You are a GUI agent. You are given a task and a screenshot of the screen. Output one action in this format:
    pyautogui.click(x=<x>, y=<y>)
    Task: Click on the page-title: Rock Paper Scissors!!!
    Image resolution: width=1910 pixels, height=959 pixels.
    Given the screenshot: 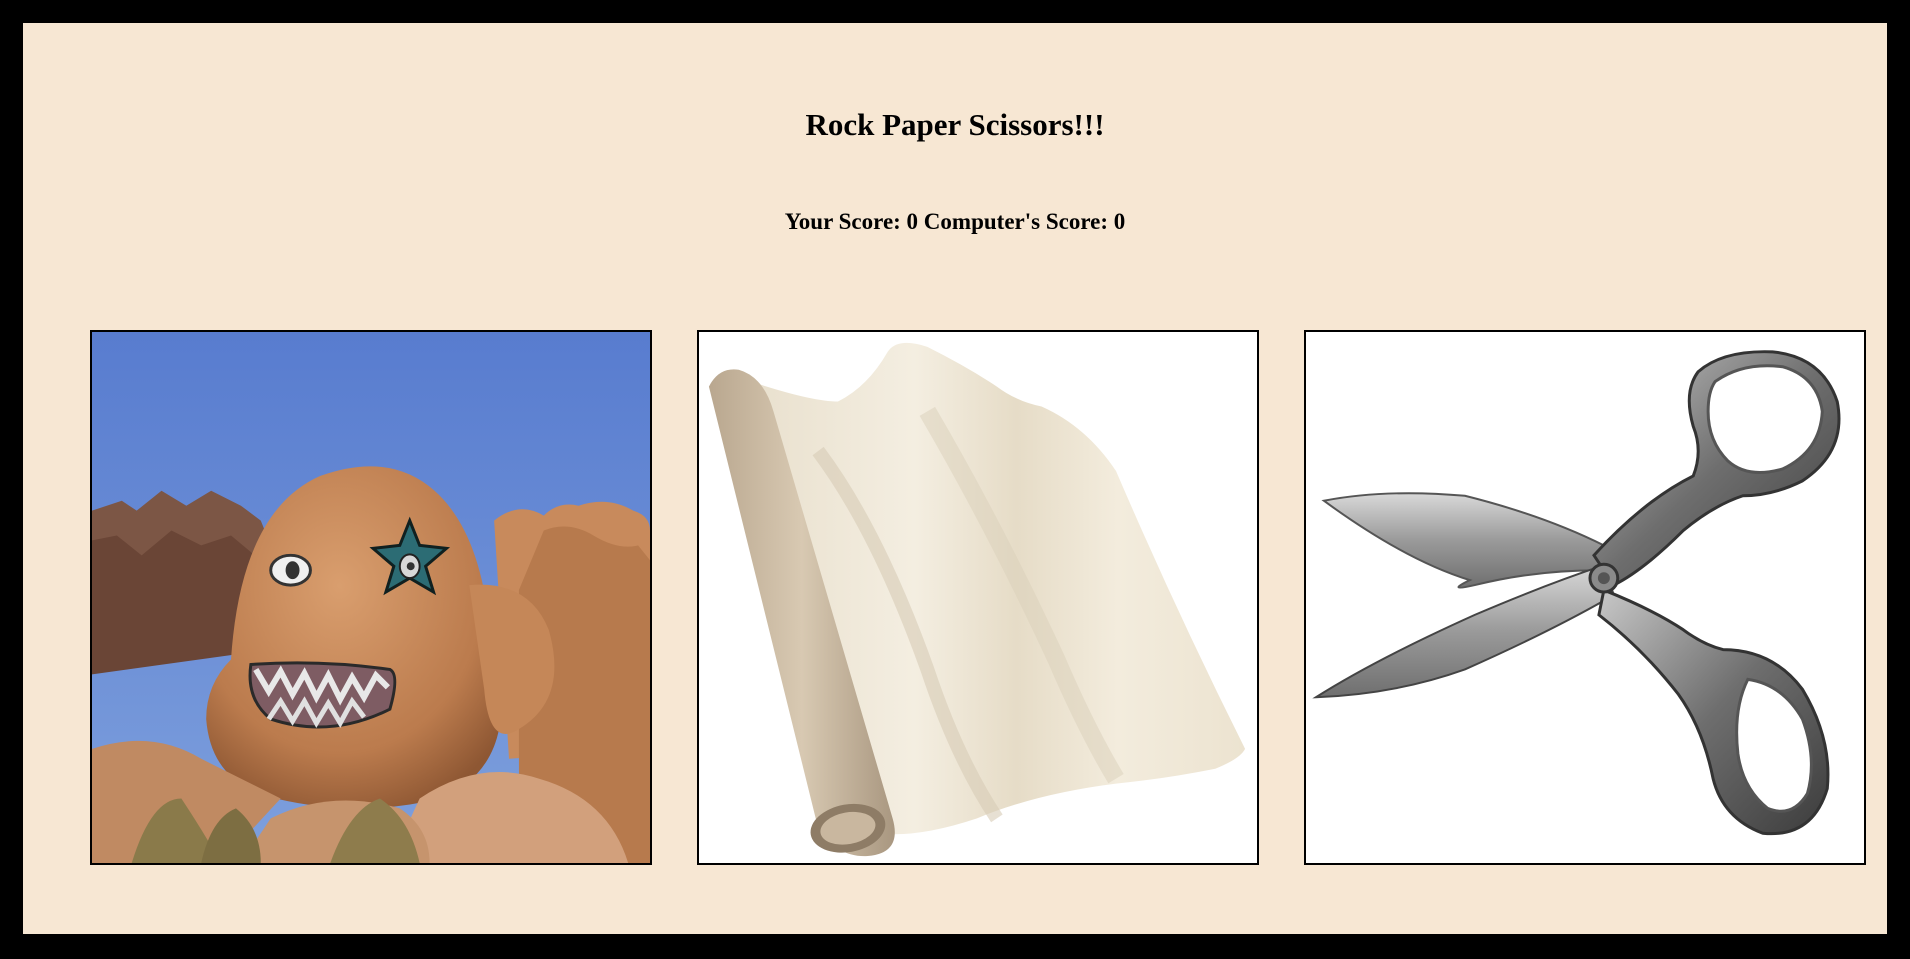 What is the action you would take?
    pyautogui.click(x=955, y=124)
    